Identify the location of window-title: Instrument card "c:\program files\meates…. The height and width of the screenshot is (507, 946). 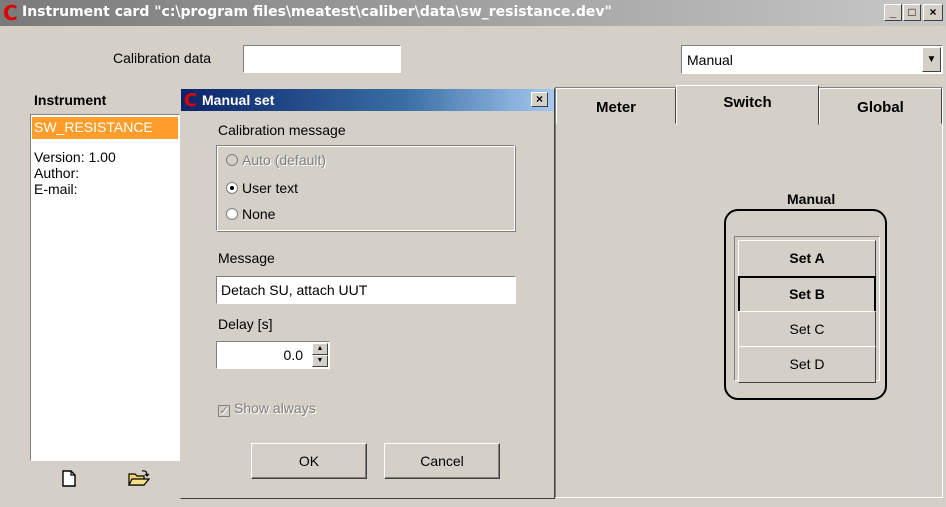
(317, 12).